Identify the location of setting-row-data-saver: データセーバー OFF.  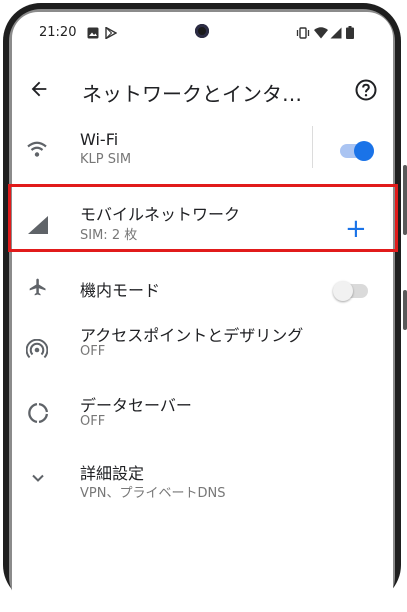
(202, 412).